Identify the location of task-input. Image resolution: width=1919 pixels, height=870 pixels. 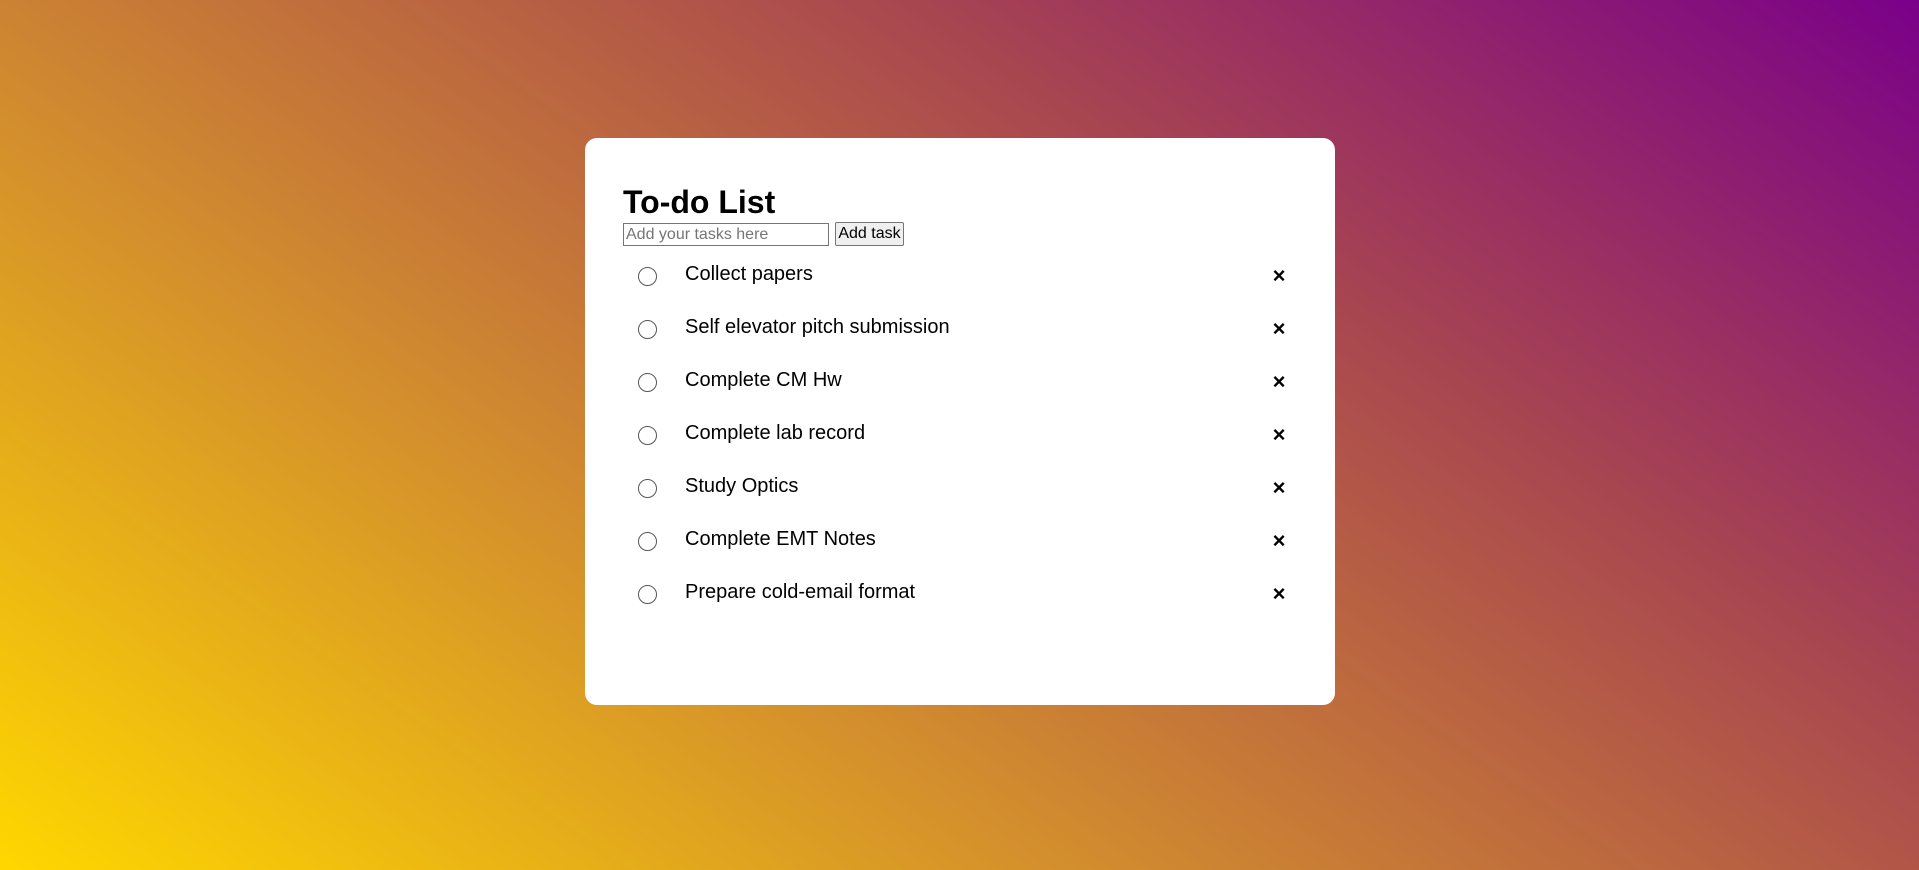
(726, 234).